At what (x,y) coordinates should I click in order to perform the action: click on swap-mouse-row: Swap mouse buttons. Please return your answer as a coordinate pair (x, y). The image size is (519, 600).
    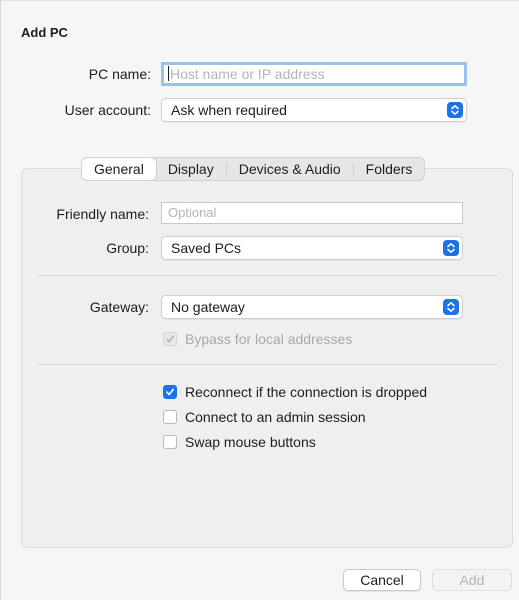
    Looking at the image, I should click on (239, 442).